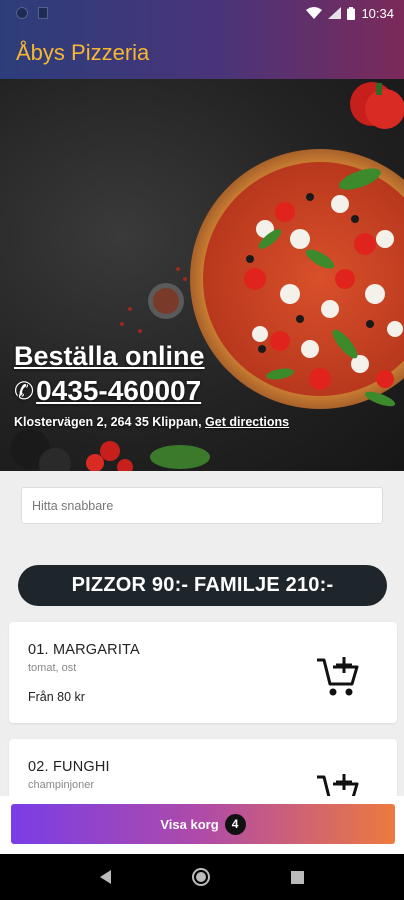  Describe the element at coordinates (335, 13) in the screenshot. I see `signal-icon` at that location.